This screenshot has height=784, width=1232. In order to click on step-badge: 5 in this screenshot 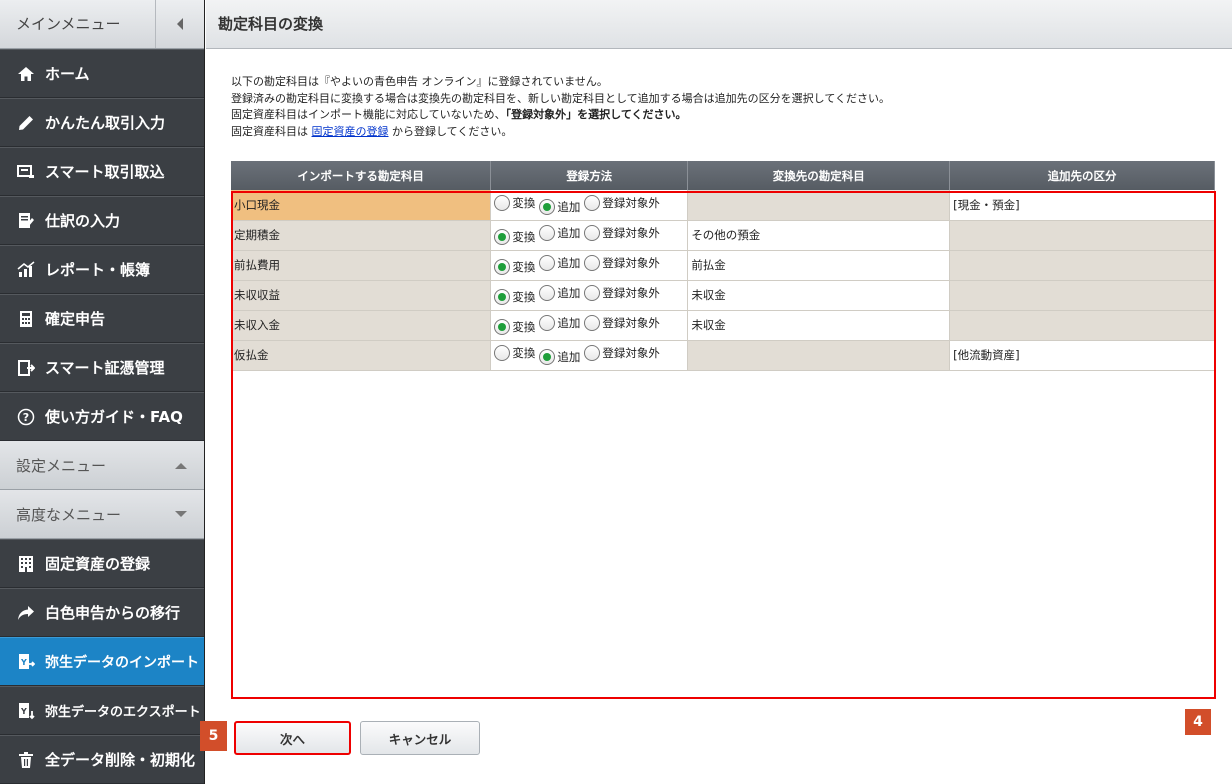, I will do `click(213, 736)`.